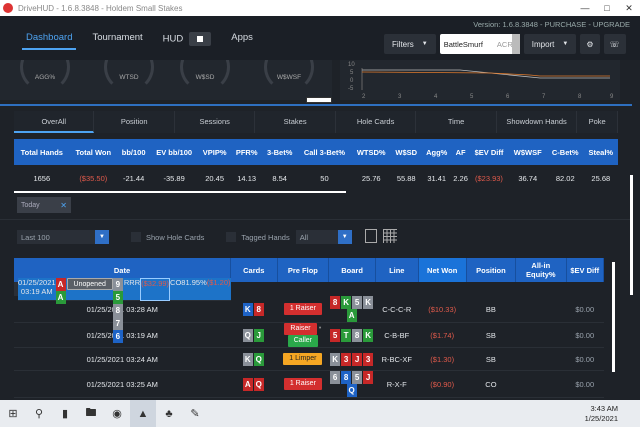  What do you see at coordinates (324, 152) in the screenshot?
I see `col-call-3bet: Call 3-Bet%` at bounding box center [324, 152].